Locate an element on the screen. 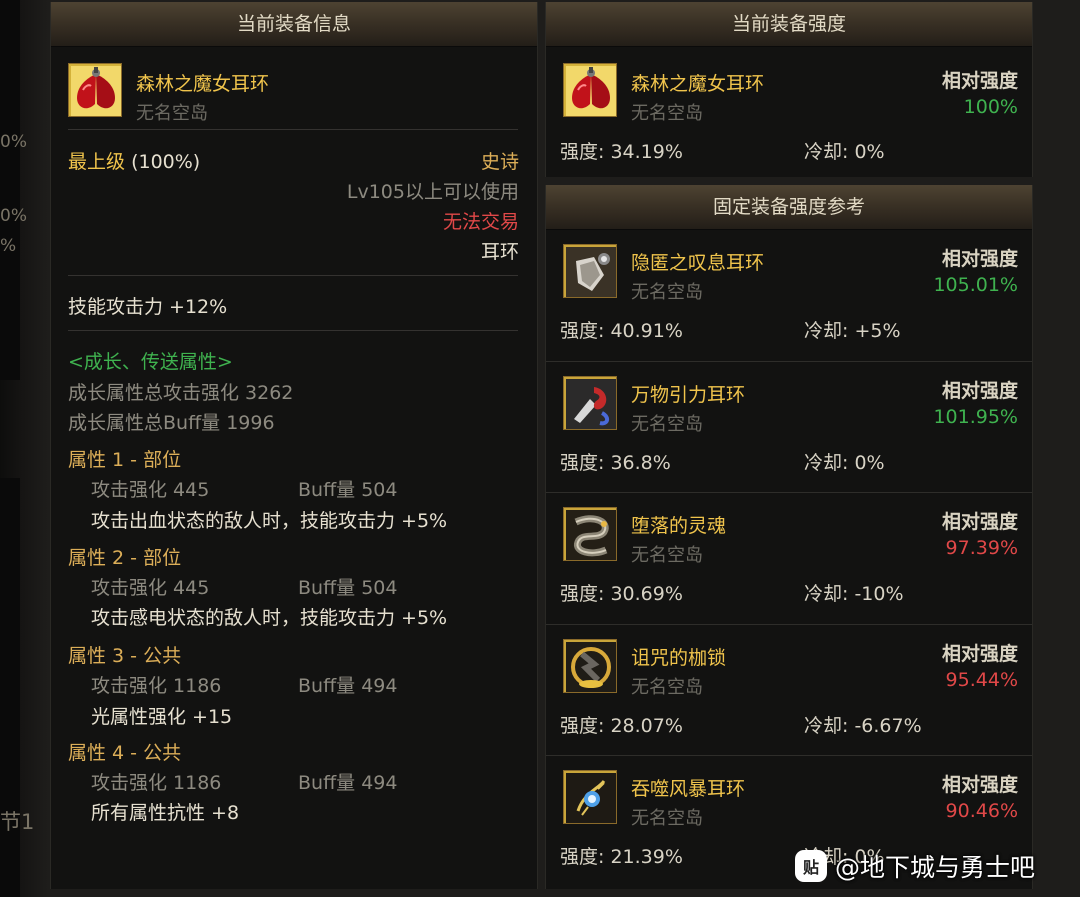  strength-value: 强度: 30.69% is located at coordinates (621, 594).